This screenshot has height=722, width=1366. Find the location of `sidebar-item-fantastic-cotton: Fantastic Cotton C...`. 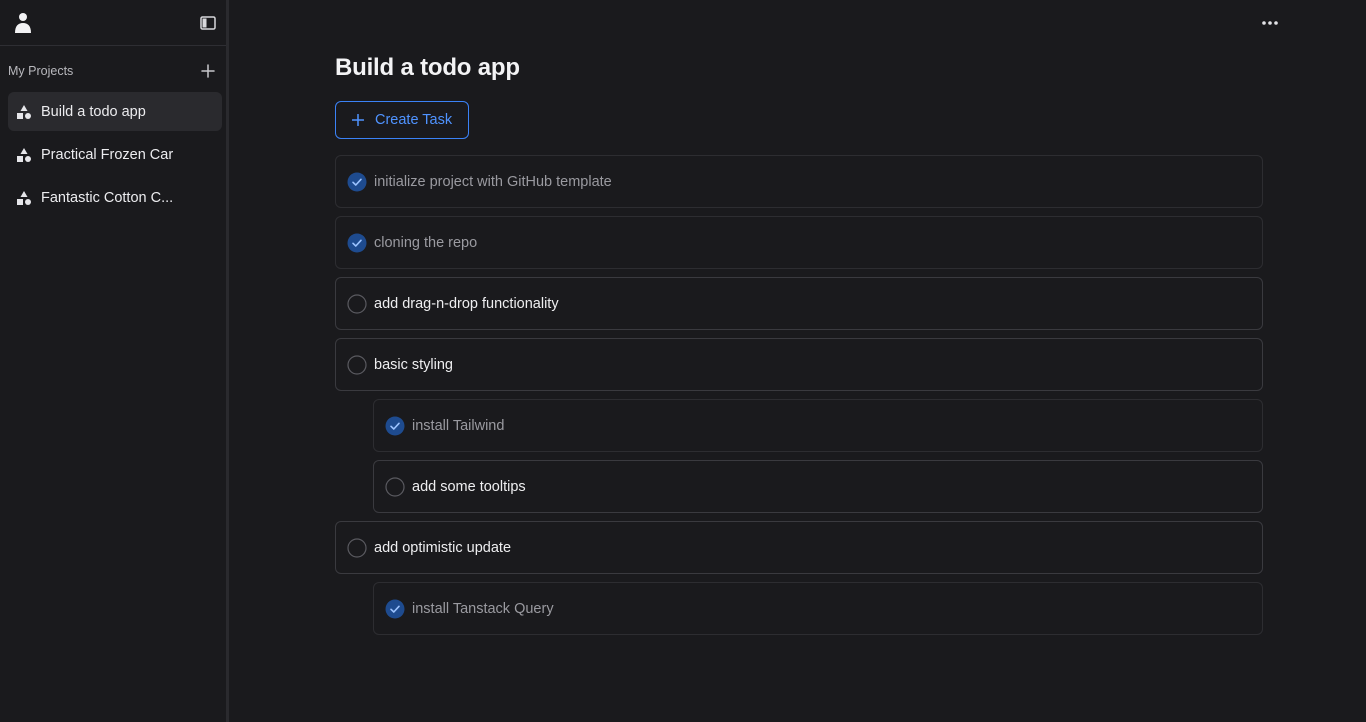

sidebar-item-fantastic-cotton: Fantastic Cotton C... is located at coordinates (115, 197).